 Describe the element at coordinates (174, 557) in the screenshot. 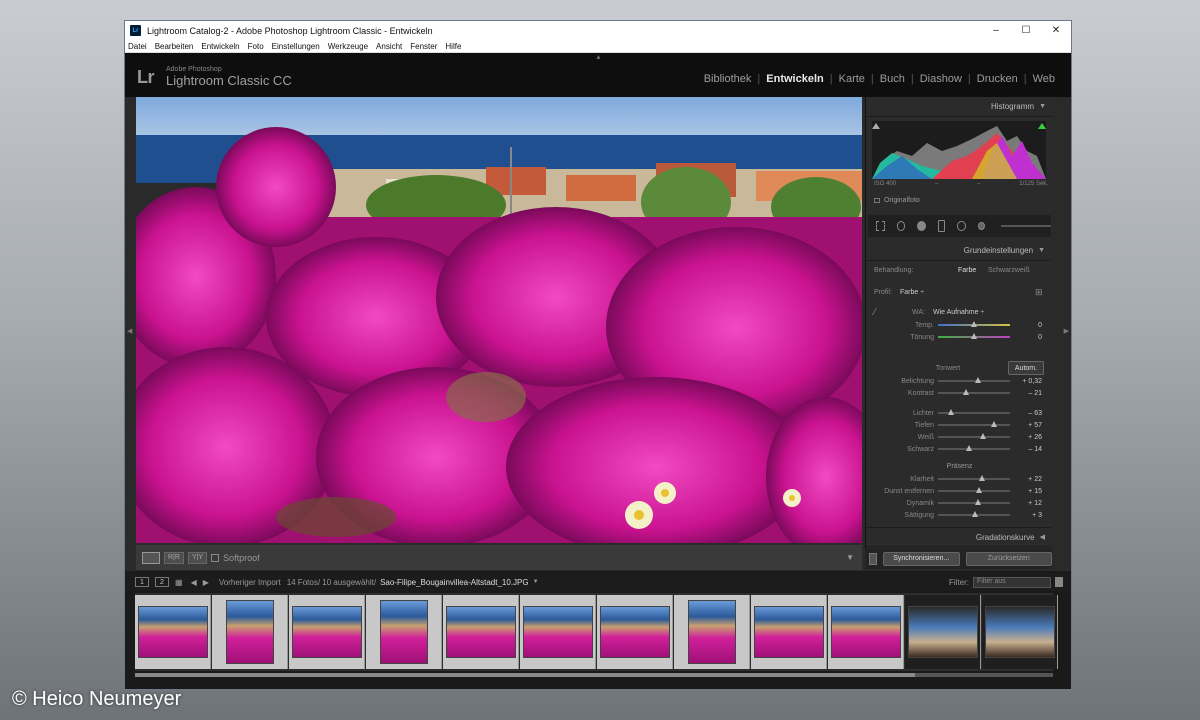

I see `before-after-button: R|R` at that location.